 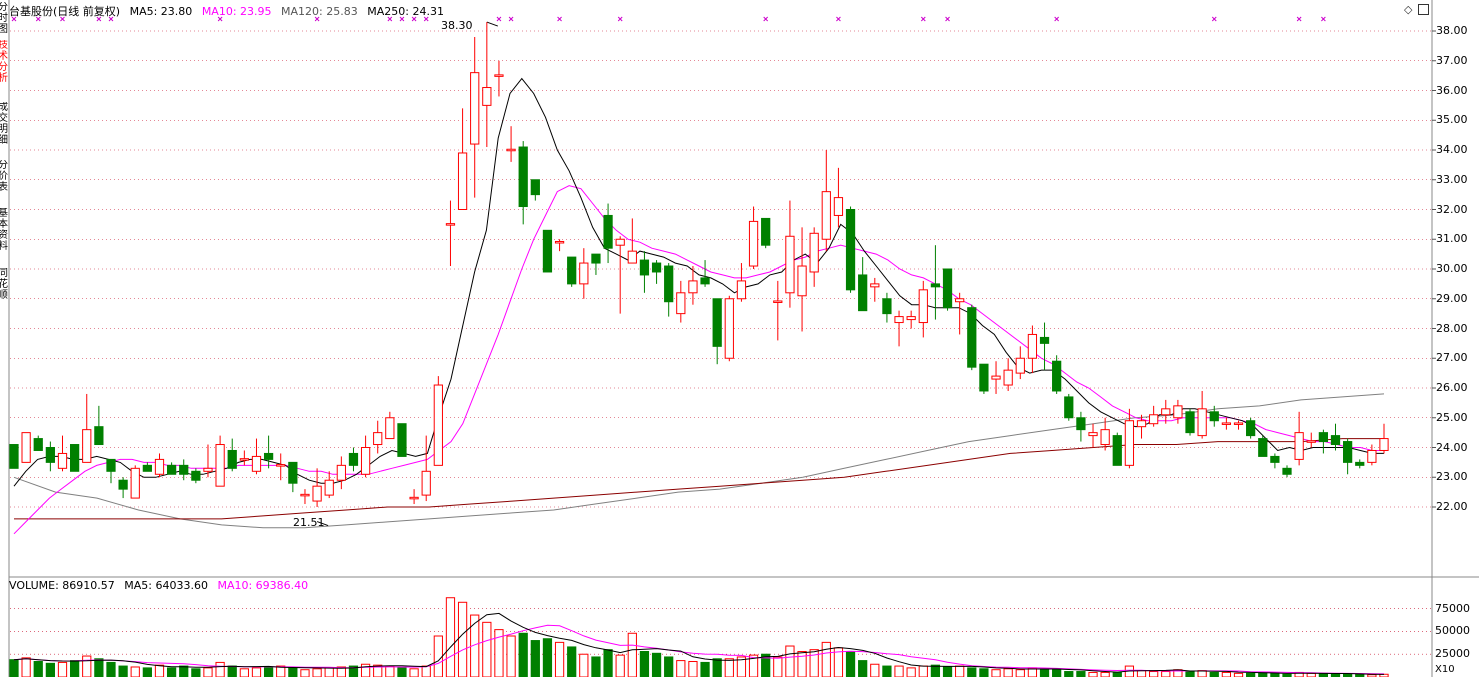 I want to click on side-tab-strip: 分时图 技术分析 成交明细 分价表 基本资料 同花顺, so click(x=4, y=165).